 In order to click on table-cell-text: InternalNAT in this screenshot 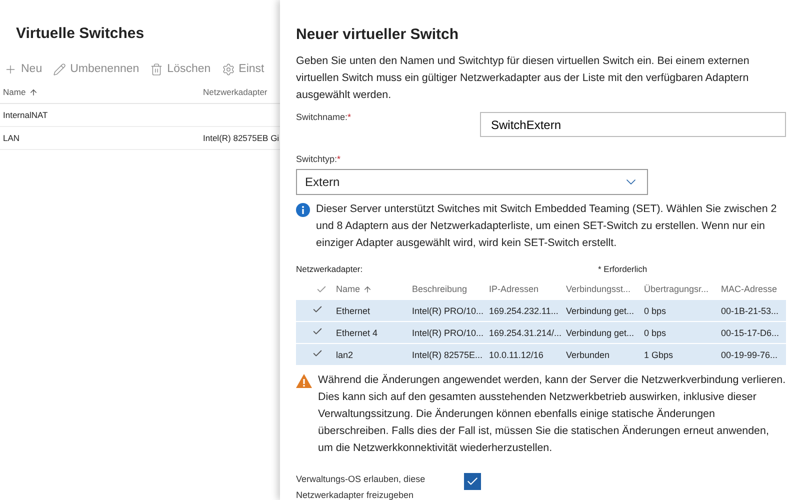, I will do `click(26, 115)`.